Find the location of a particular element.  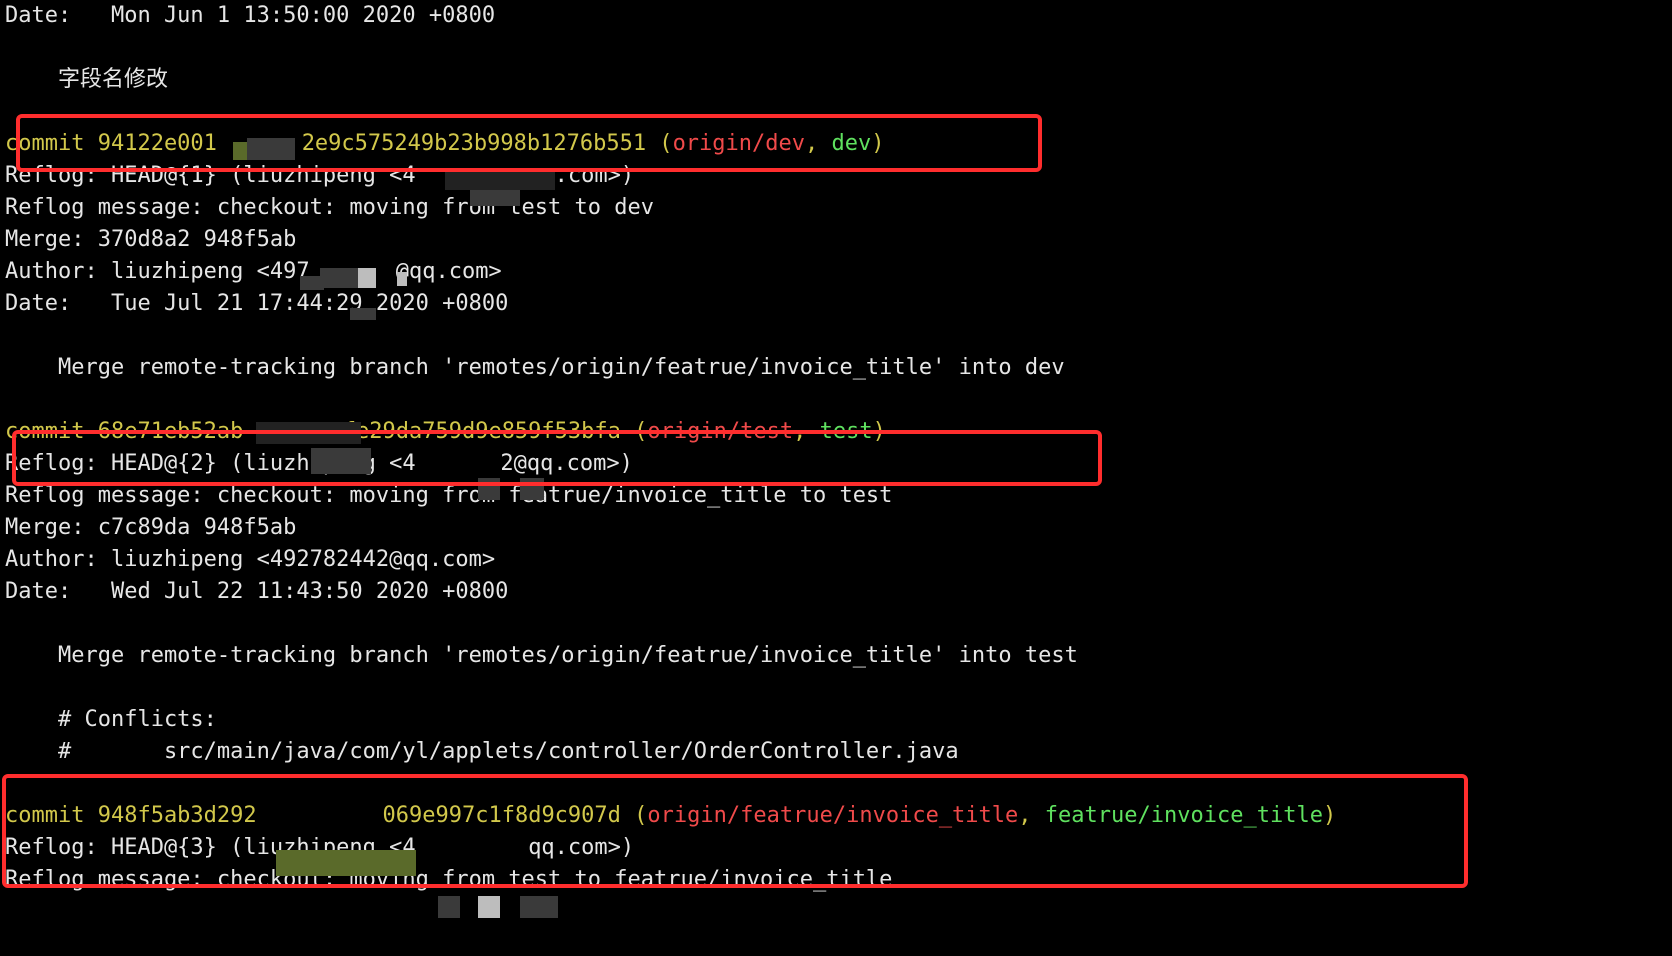

annotation-box-featrue-commit is located at coordinates (735, 831).